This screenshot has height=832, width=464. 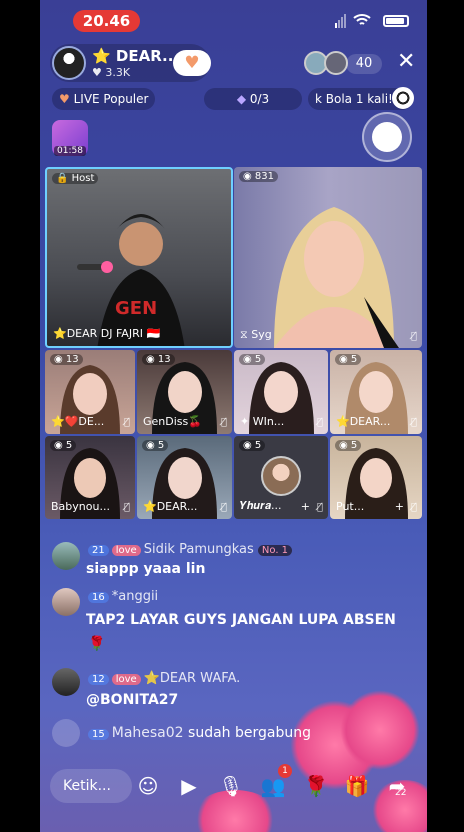 What do you see at coordinates (231, 786) in the screenshot?
I see `mic-muted-icon: 🎙` at bounding box center [231, 786].